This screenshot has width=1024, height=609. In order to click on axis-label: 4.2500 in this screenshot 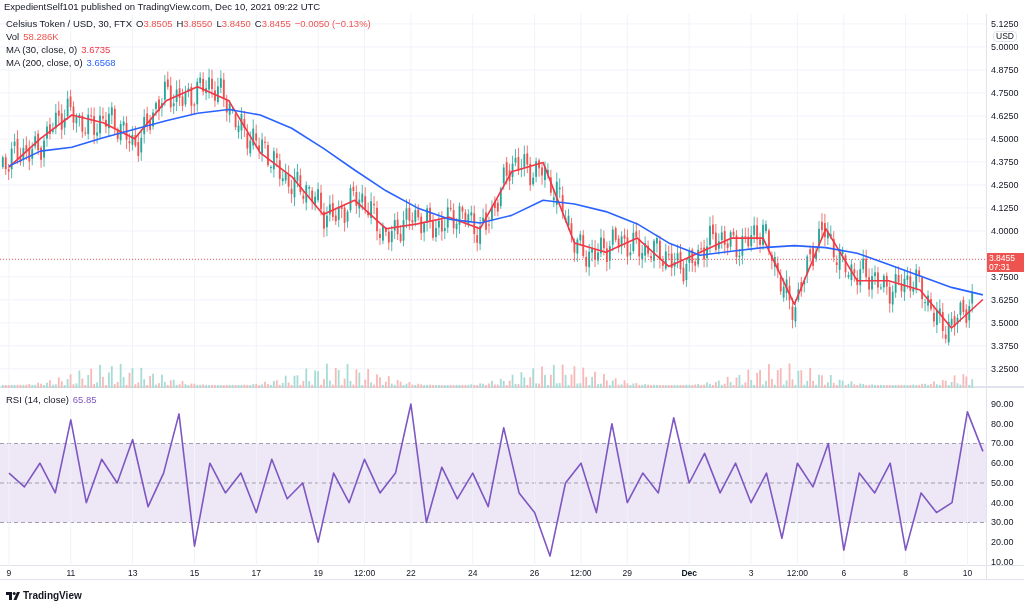, I will do `click(1005, 184)`.